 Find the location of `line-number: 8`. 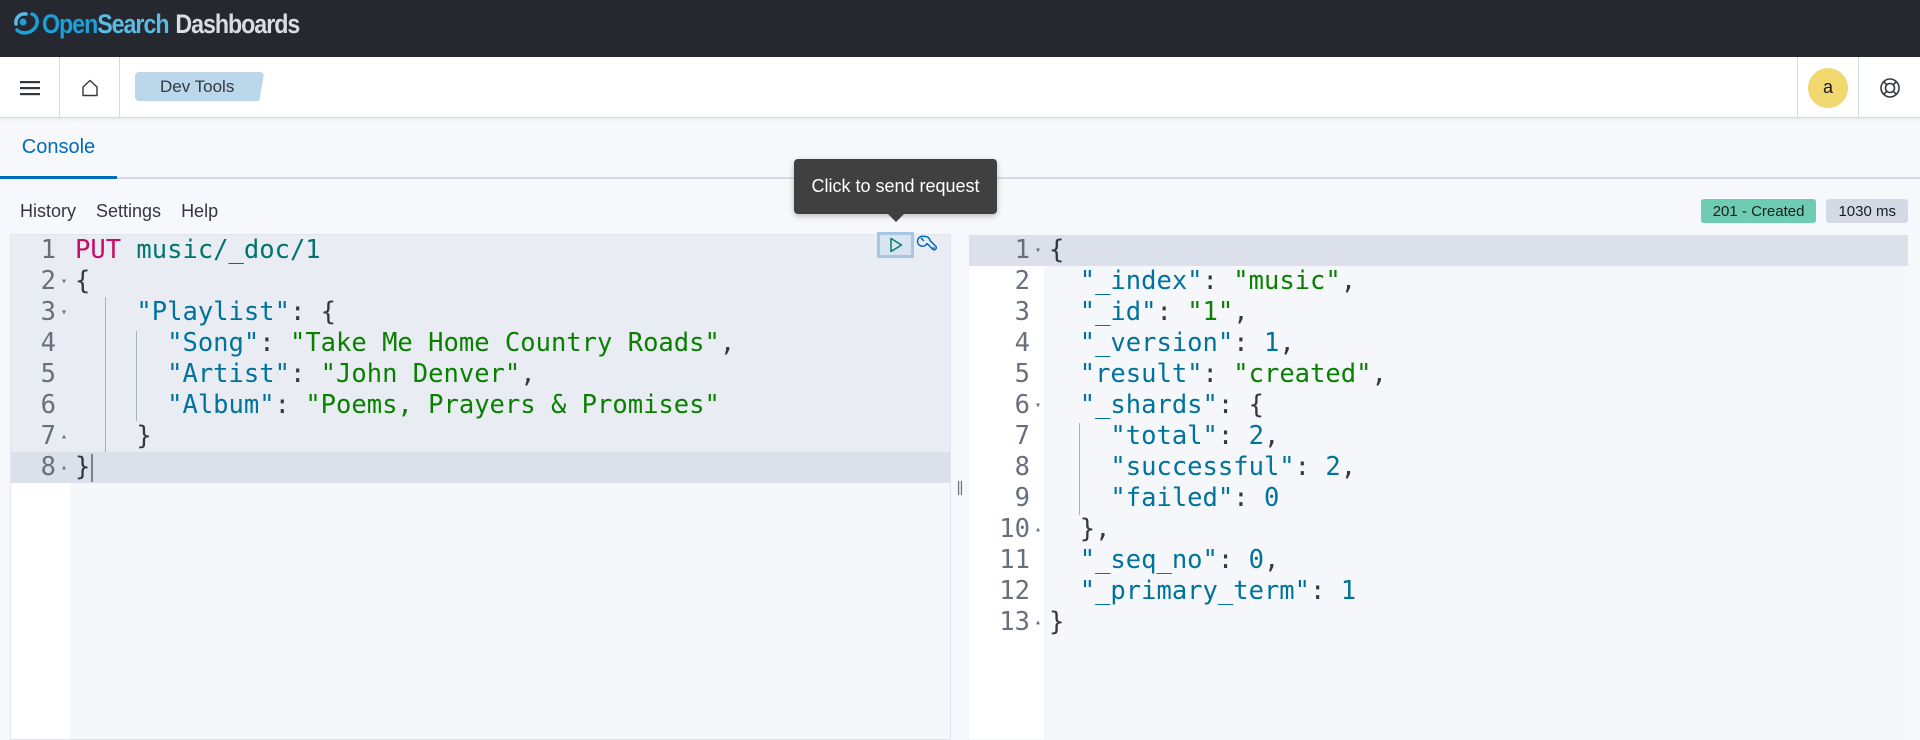

line-number: 8 is located at coordinates (1022, 467).